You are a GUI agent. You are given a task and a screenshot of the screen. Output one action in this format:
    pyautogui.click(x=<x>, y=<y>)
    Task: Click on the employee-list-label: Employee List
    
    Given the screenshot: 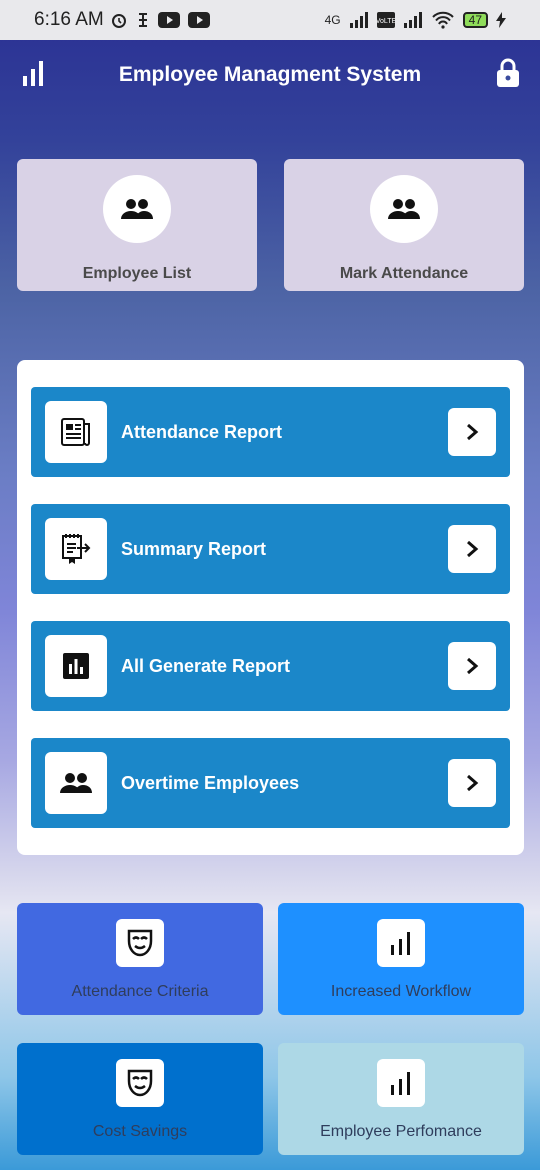 What is the action you would take?
    pyautogui.click(x=137, y=273)
    